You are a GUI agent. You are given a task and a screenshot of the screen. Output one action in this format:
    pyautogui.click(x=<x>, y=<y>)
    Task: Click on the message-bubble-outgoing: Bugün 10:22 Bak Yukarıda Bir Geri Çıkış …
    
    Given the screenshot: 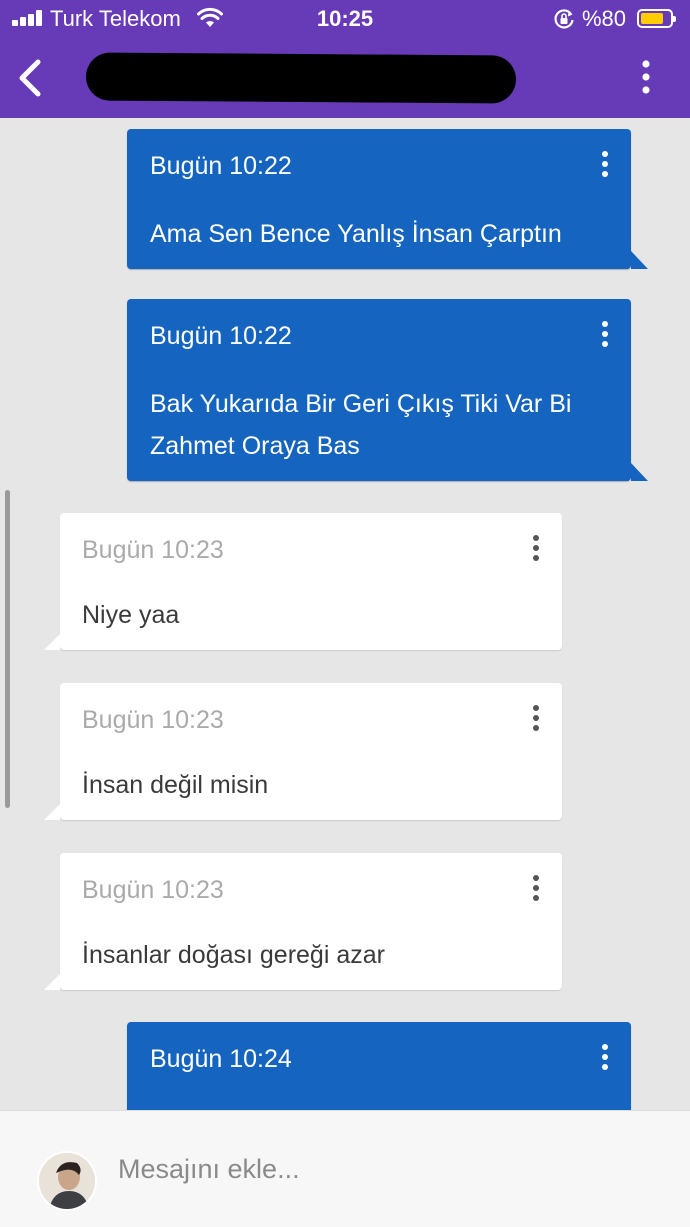 What is the action you would take?
    pyautogui.click(x=387, y=390)
    